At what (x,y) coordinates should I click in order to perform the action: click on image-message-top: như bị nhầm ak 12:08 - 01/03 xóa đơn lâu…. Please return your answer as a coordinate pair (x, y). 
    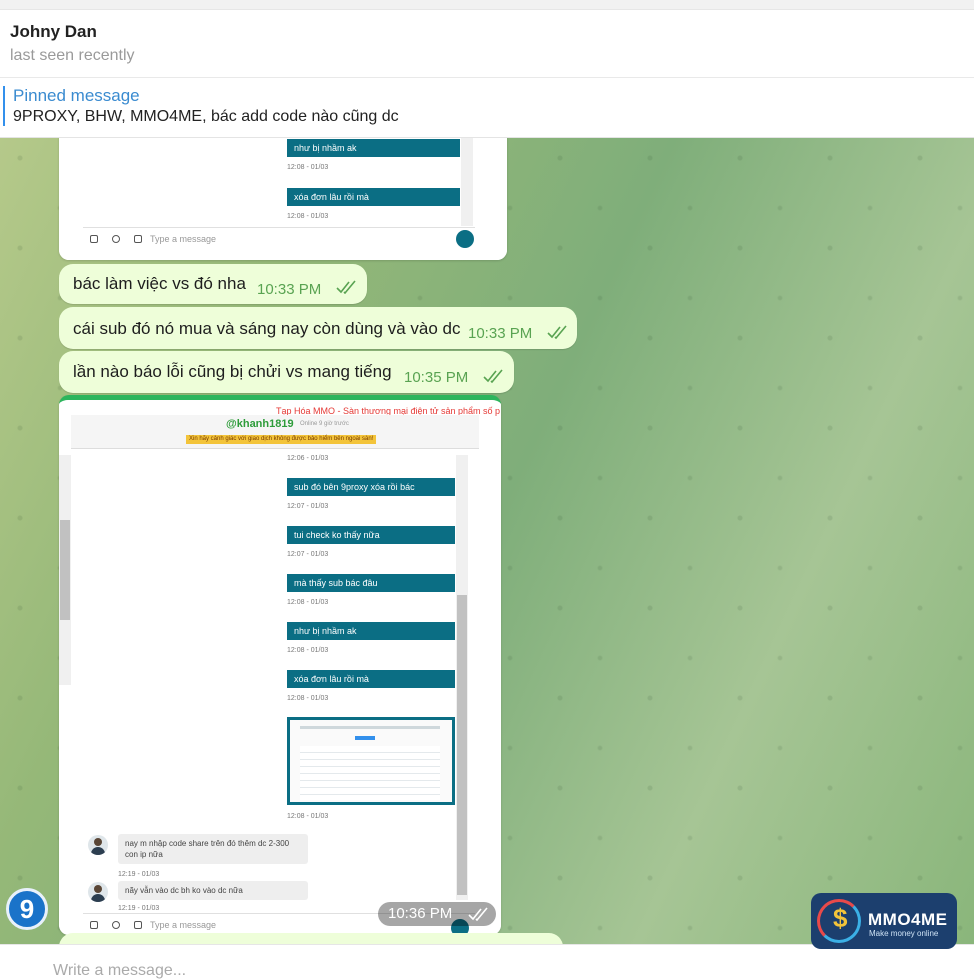
    Looking at the image, I should click on (283, 199).